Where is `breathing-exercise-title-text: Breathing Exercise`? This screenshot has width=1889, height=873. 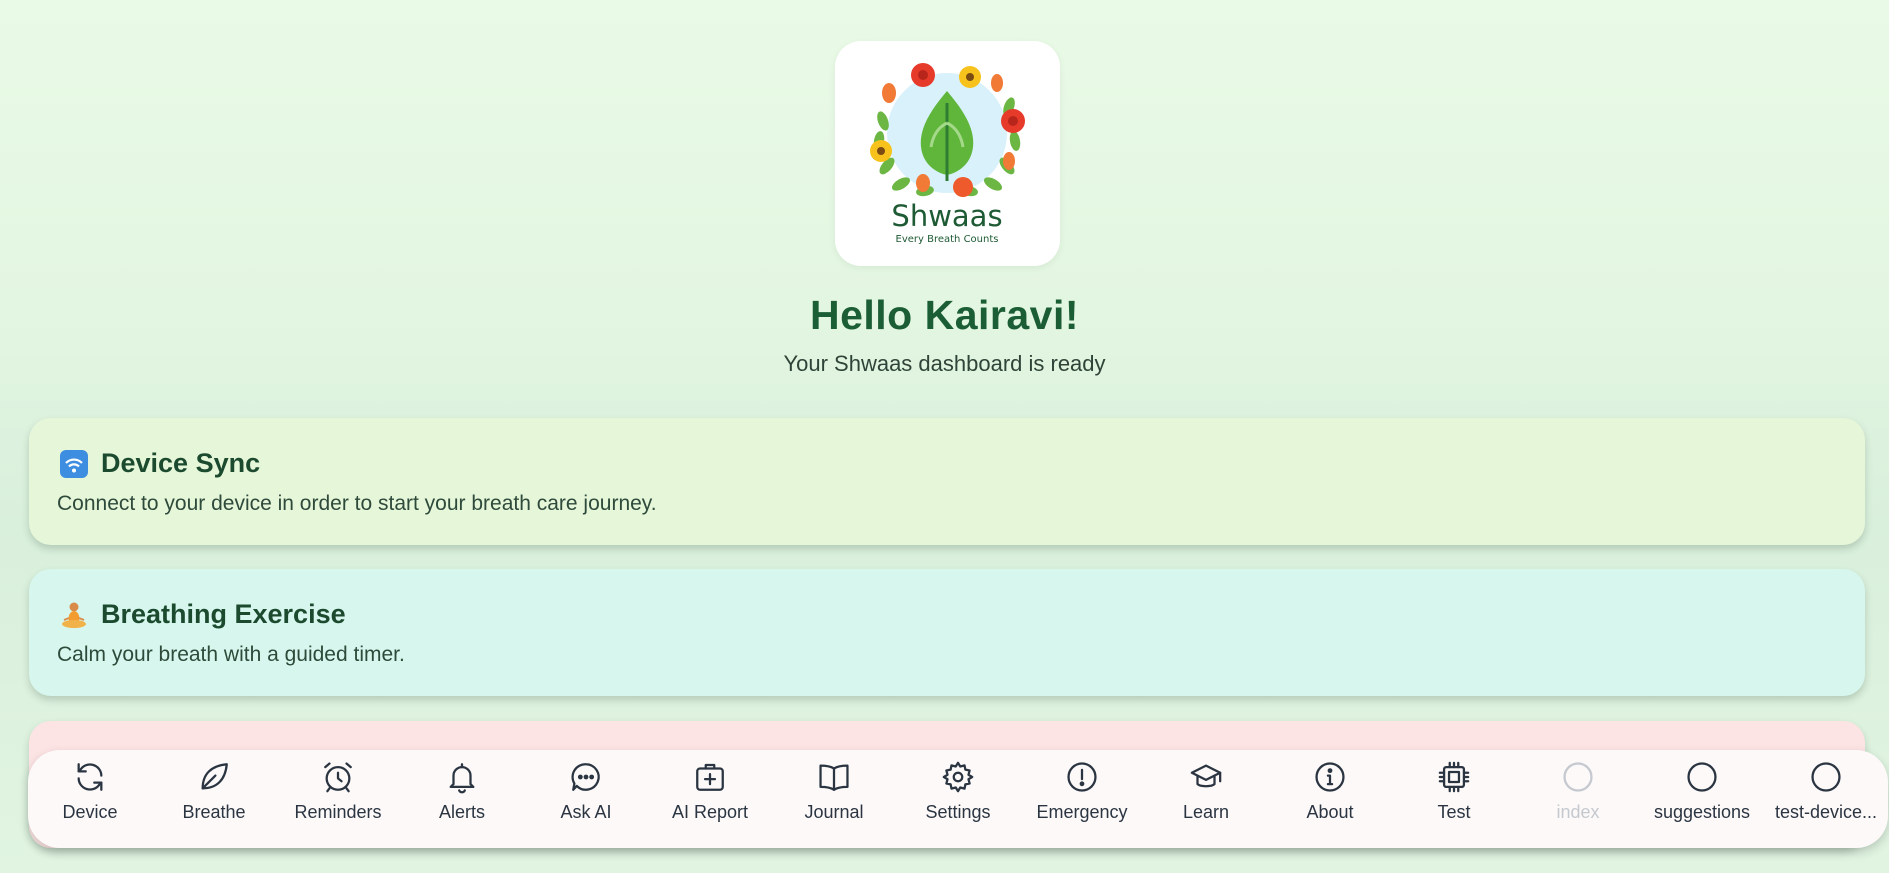 breathing-exercise-title-text: Breathing Exercise is located at coordinates (223, 614).